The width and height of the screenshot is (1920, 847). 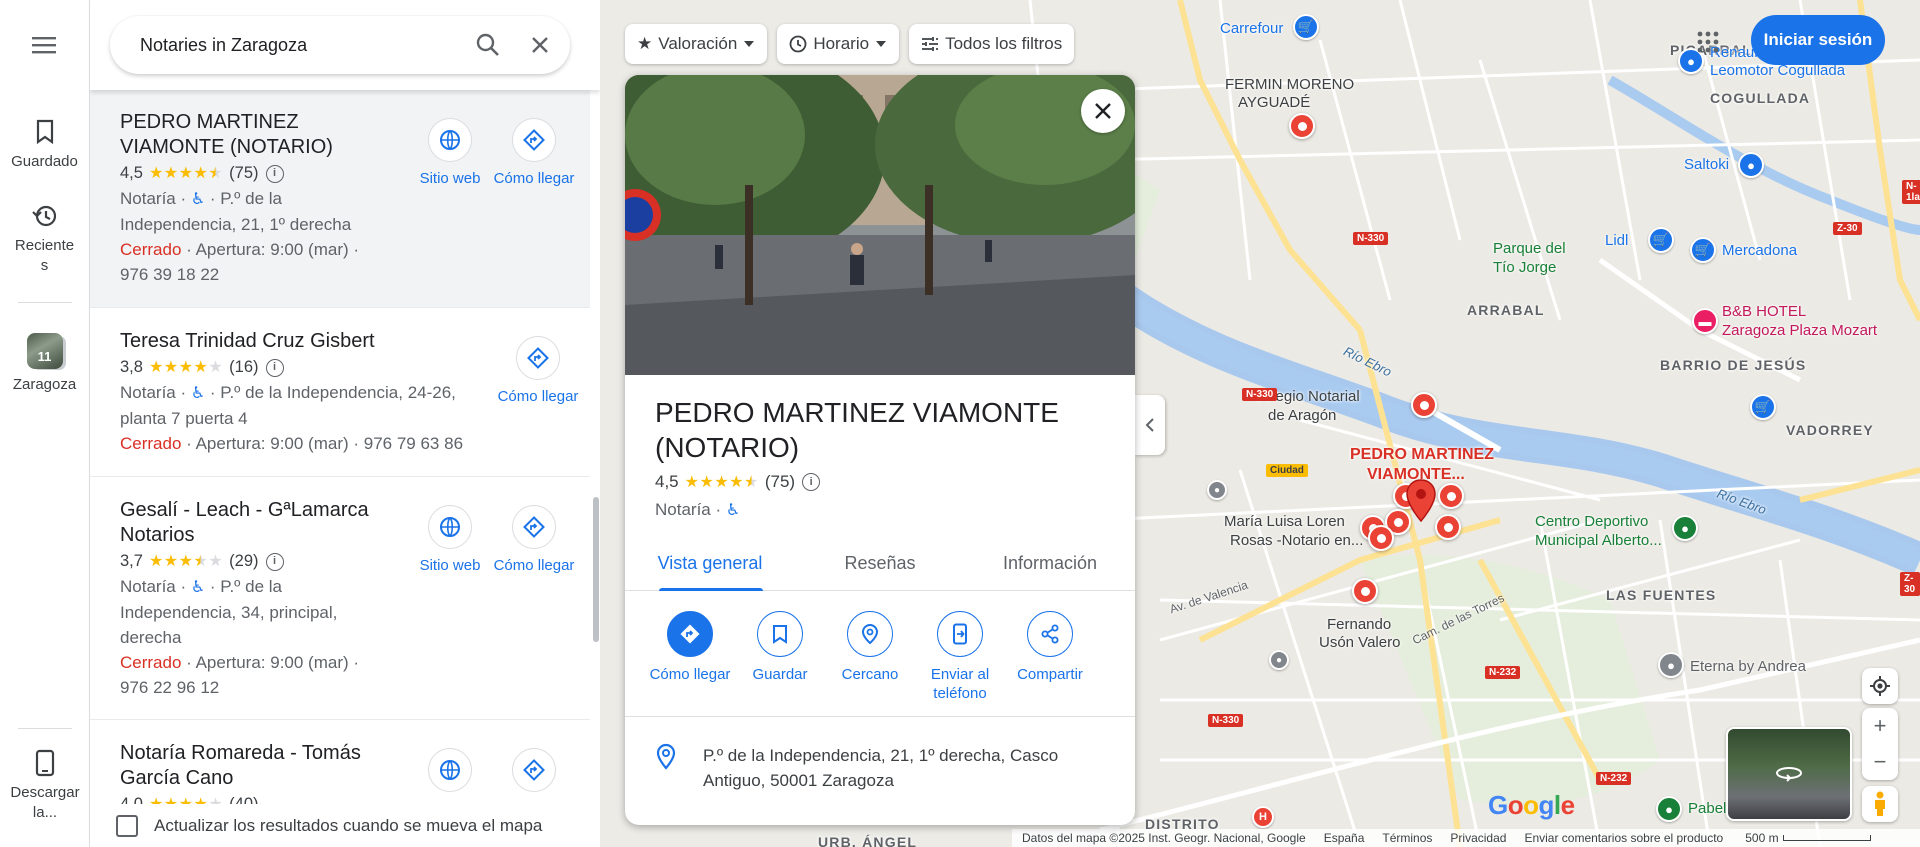 I want to click on map-label-maria-1: María Luisa Loren, so click(x=1284, y=521).